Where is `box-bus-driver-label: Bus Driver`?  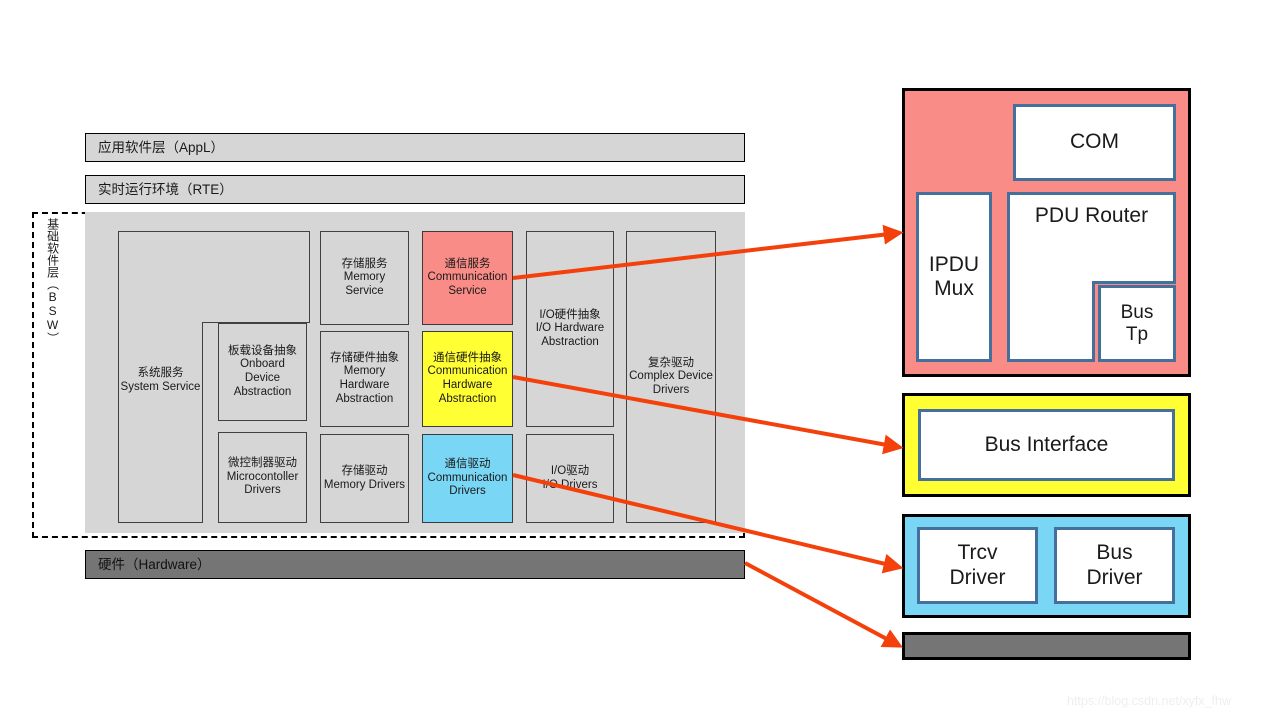 box-bus-driver-label: Bus Driver is located at coordinates (1114, 565).